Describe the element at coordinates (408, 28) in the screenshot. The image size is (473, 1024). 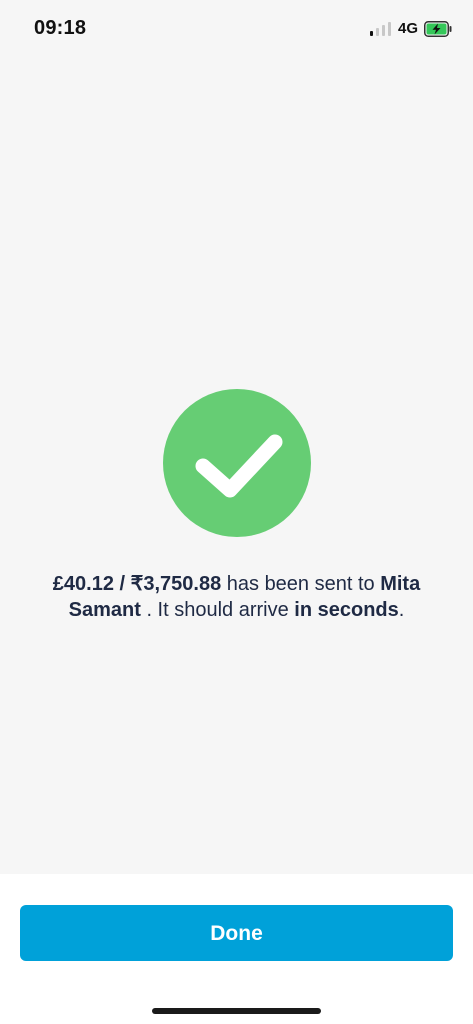
I see `network-type-label: 4G` at that location.